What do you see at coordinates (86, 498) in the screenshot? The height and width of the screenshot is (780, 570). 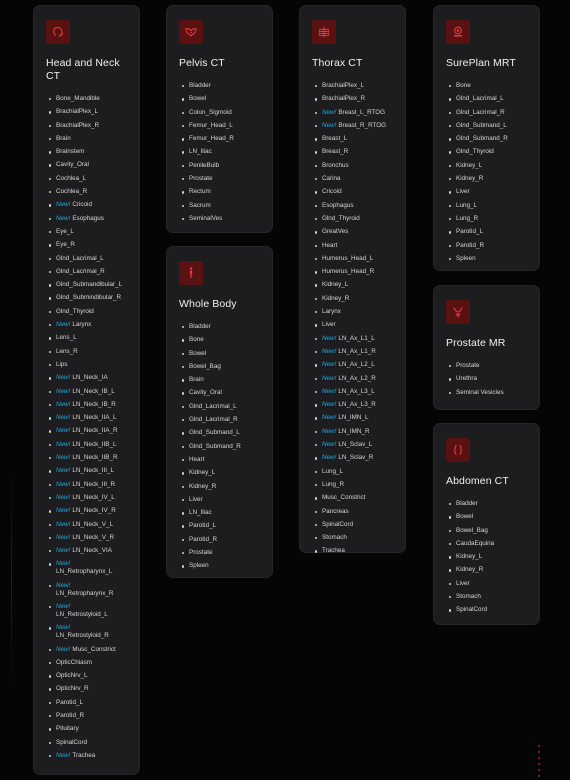 I see `structure-item: New! LN_Neck_IV_L` at bounding box center [86, 498].